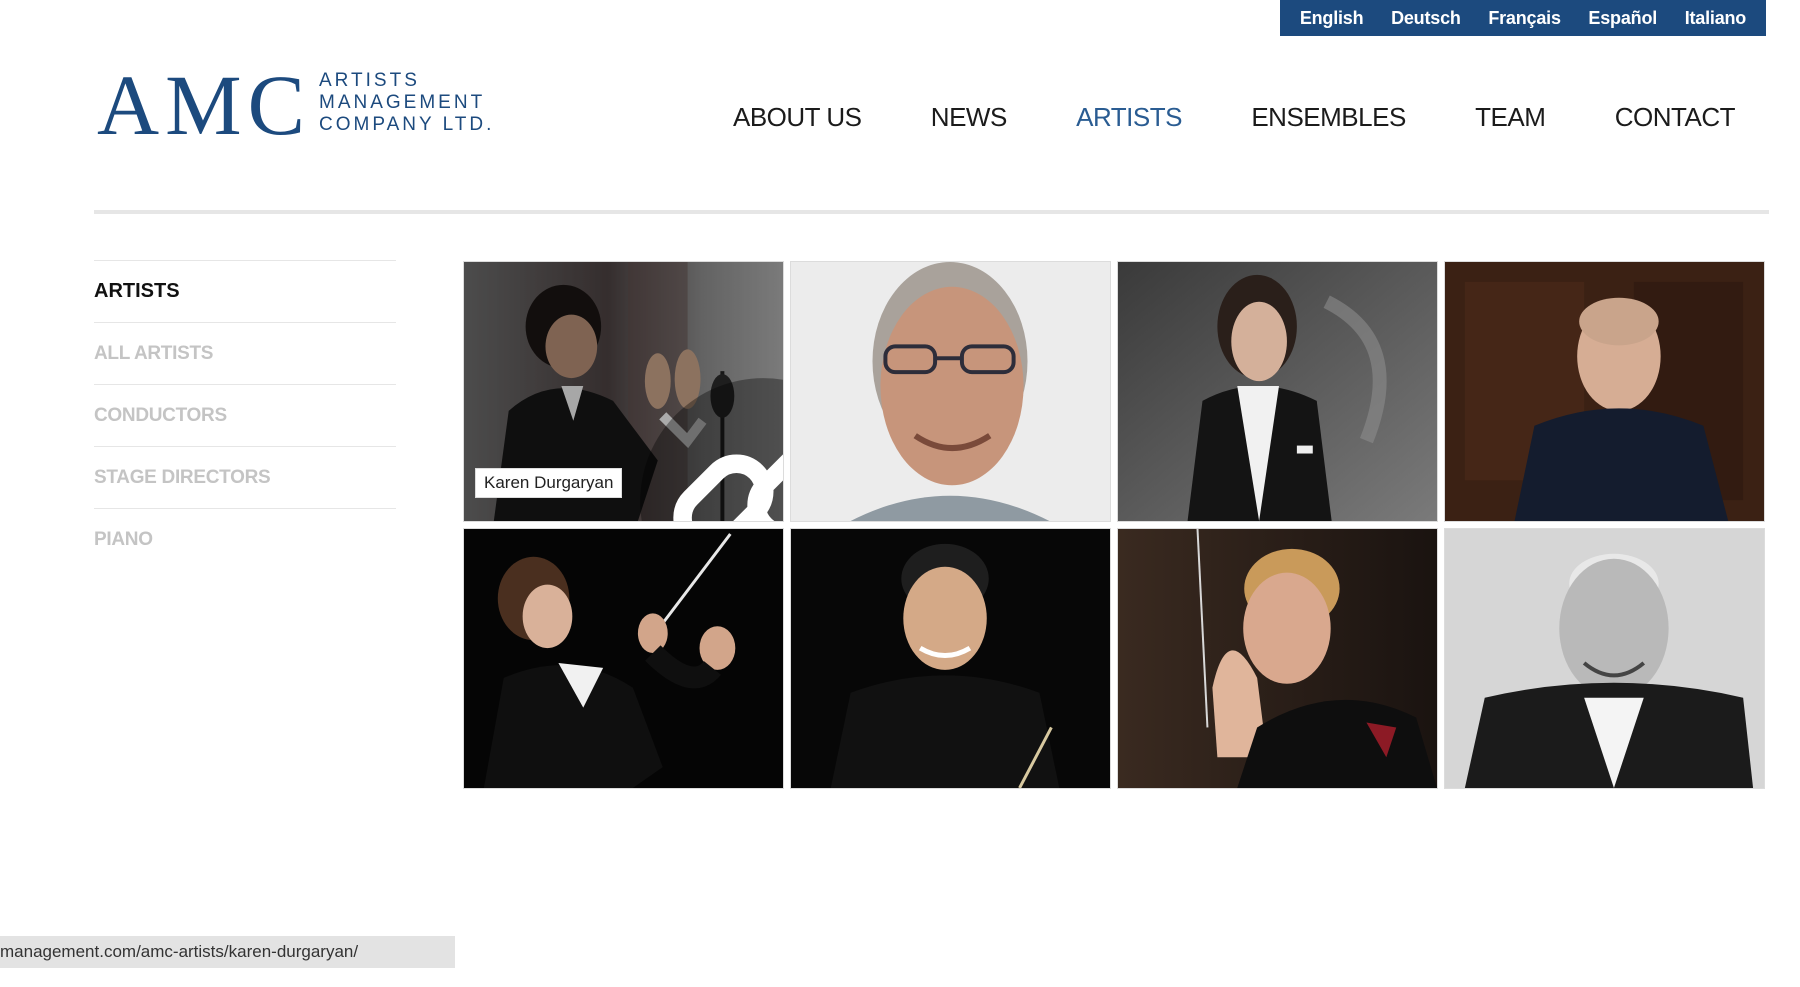 The height and width of the screenshot is (987, 1800). I want to click on nav-contact: CONTACT, so click(1675, 117).